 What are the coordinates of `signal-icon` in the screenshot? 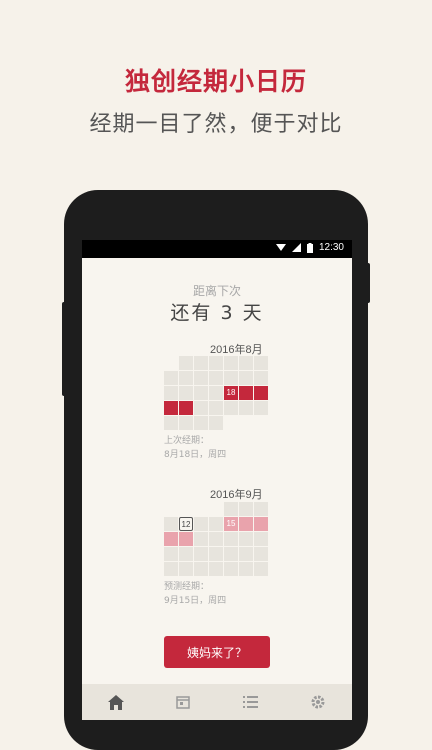 It's located at (296, 247).